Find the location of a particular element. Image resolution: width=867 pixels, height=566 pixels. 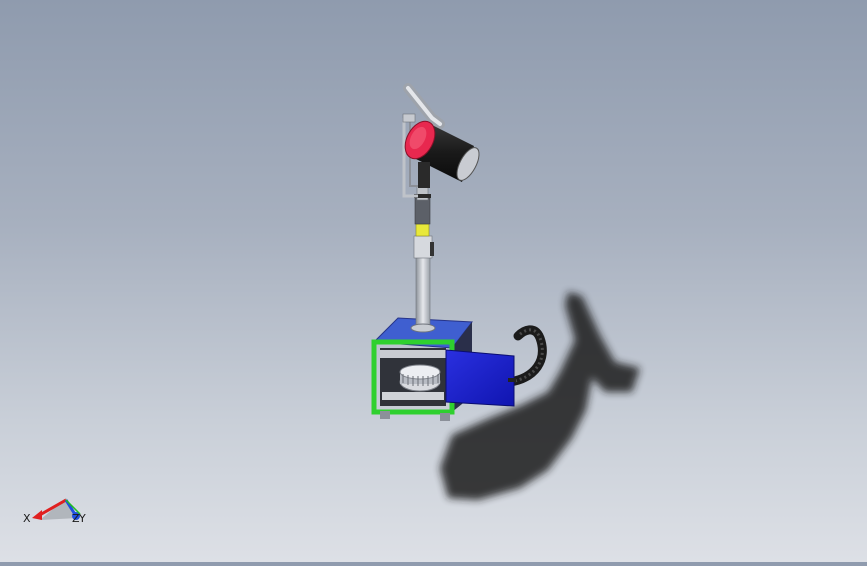

yellow-sleeve is located at coordinates (422, 230).